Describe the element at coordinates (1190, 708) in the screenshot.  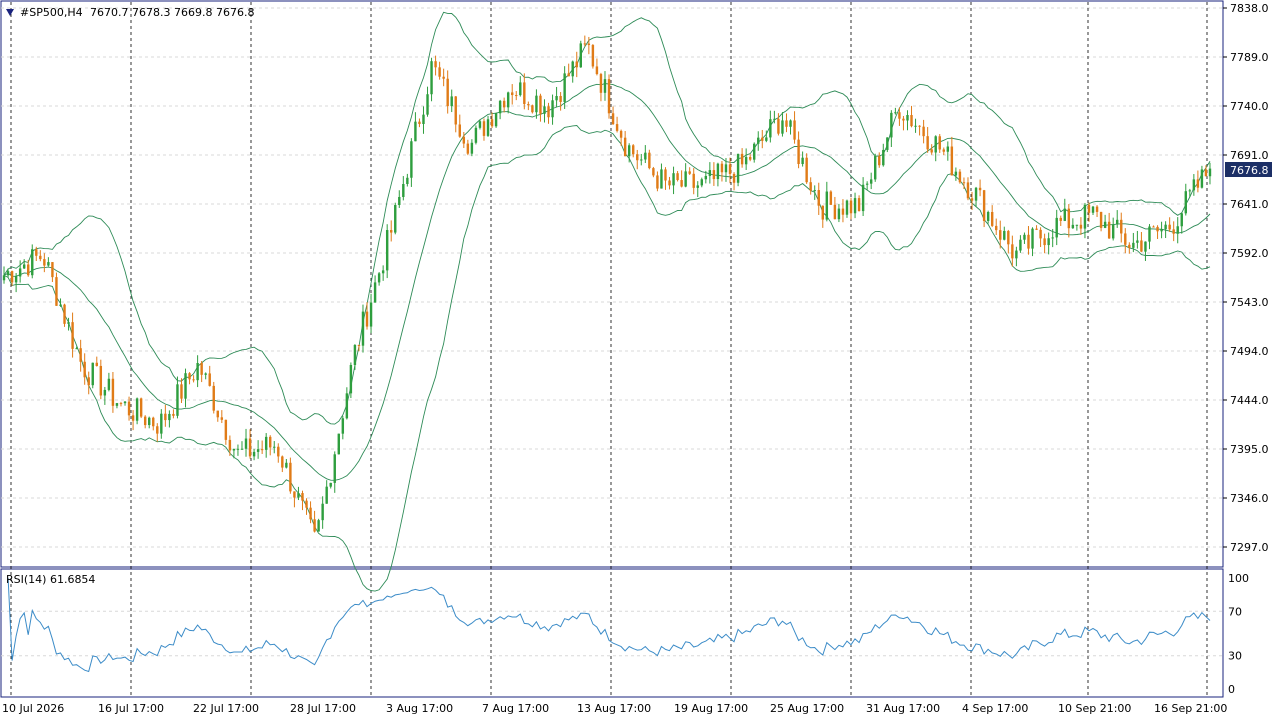
I see `time-tick-label: 16 Sep 21:00` at that location.